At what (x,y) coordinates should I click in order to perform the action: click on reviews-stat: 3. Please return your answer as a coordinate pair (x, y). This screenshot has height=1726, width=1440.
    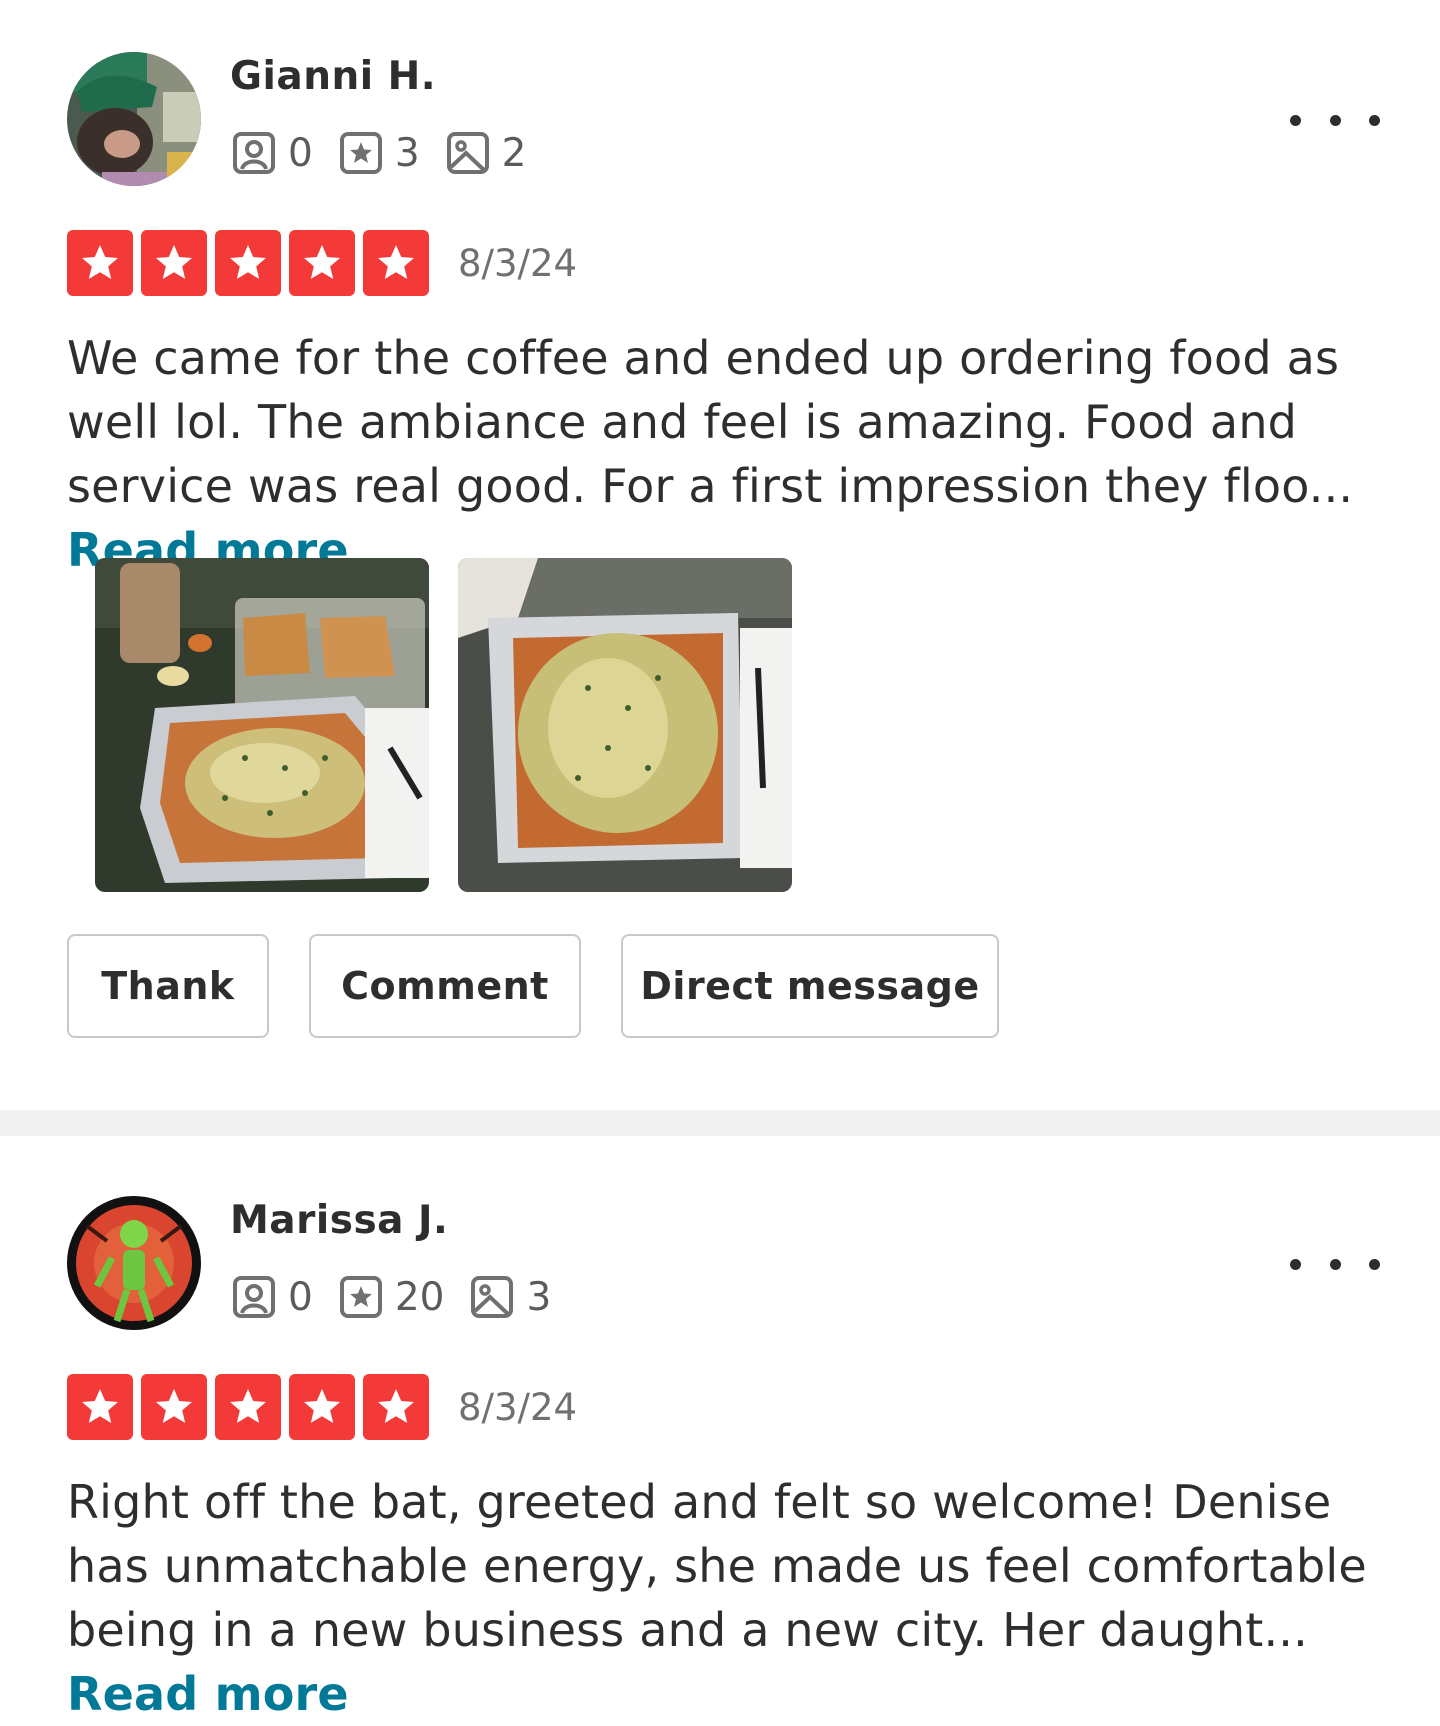
    Looking at the image, I should click on (378, 153).